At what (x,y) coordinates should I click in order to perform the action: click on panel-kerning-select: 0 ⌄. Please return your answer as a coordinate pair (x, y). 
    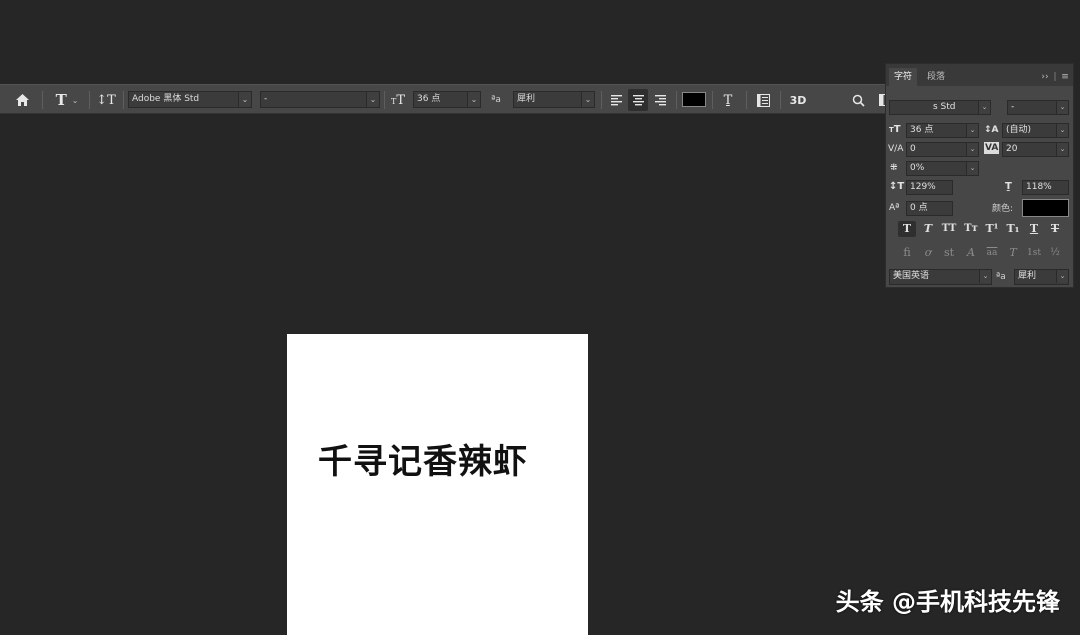
    Looking at the image, I should click on (942, 149).